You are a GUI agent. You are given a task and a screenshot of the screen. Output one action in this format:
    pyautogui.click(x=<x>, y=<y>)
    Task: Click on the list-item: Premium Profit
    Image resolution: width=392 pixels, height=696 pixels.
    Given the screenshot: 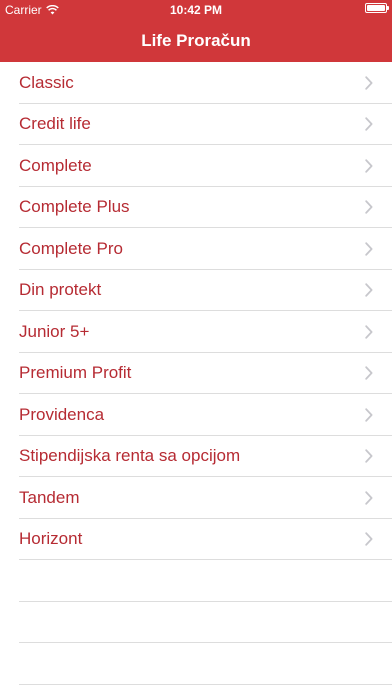 What is the action you would take?
    pyautogui.click(x=196, y=374)
    